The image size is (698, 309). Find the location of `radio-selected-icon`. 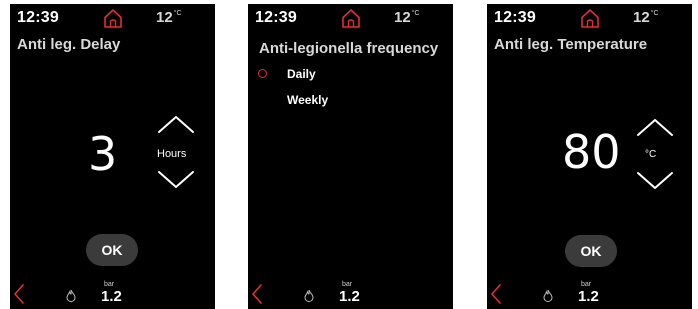

radio-selected-icon is located at coordinates (262, 73).